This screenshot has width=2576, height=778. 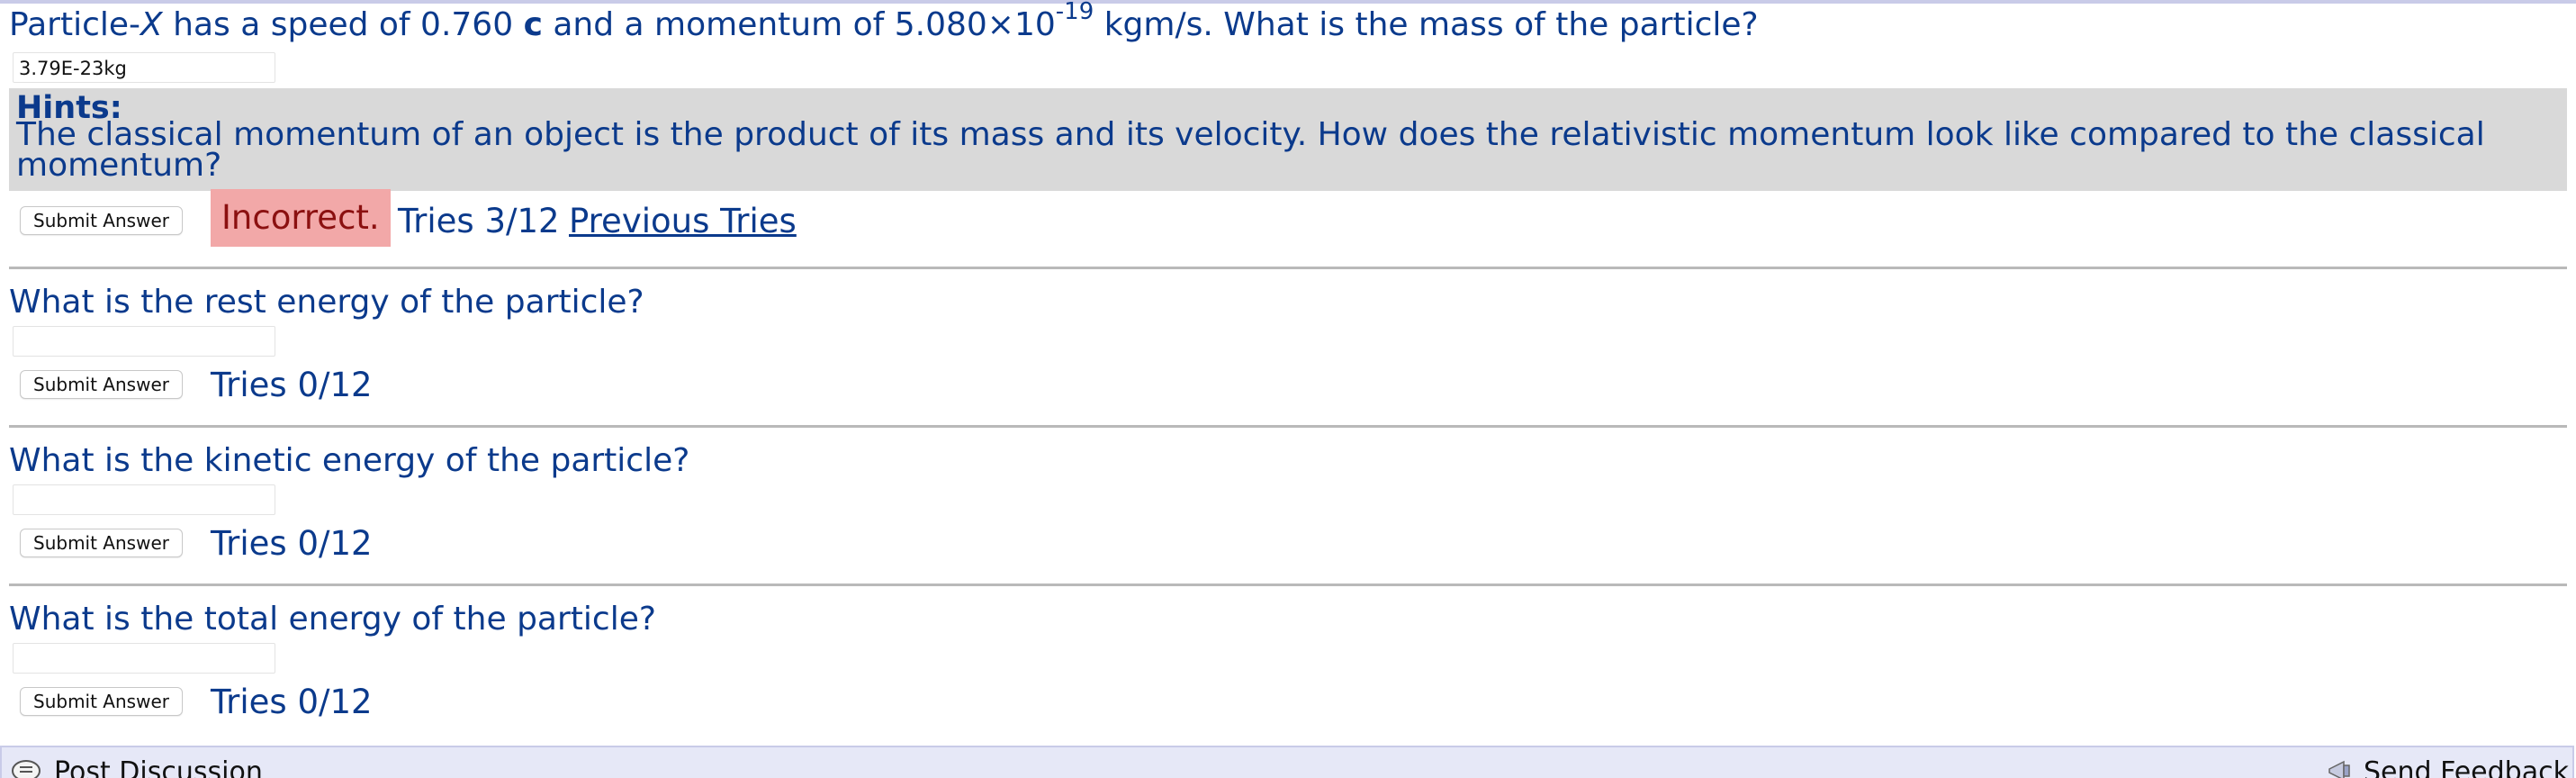 What do you see at coordinates (144, 67) in the screenshot?
I see `answer-input-mass: 3.79E-23kg` at bounding box center [144, 67].